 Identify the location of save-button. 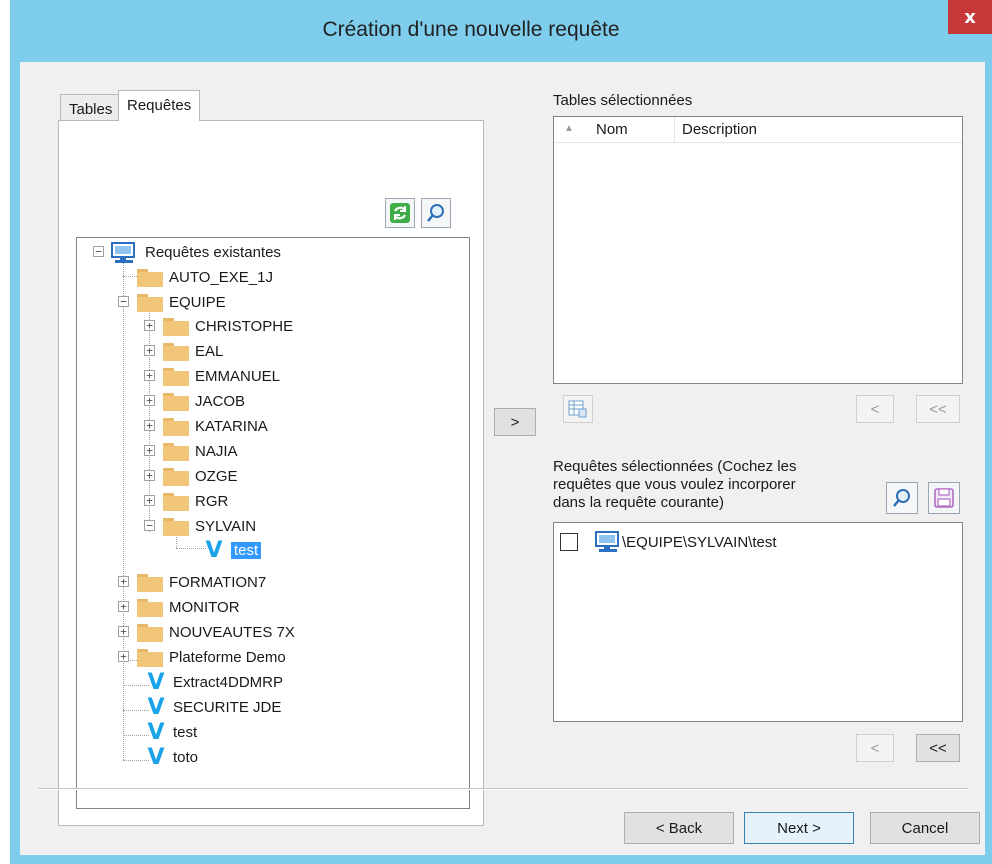
(944, 498).